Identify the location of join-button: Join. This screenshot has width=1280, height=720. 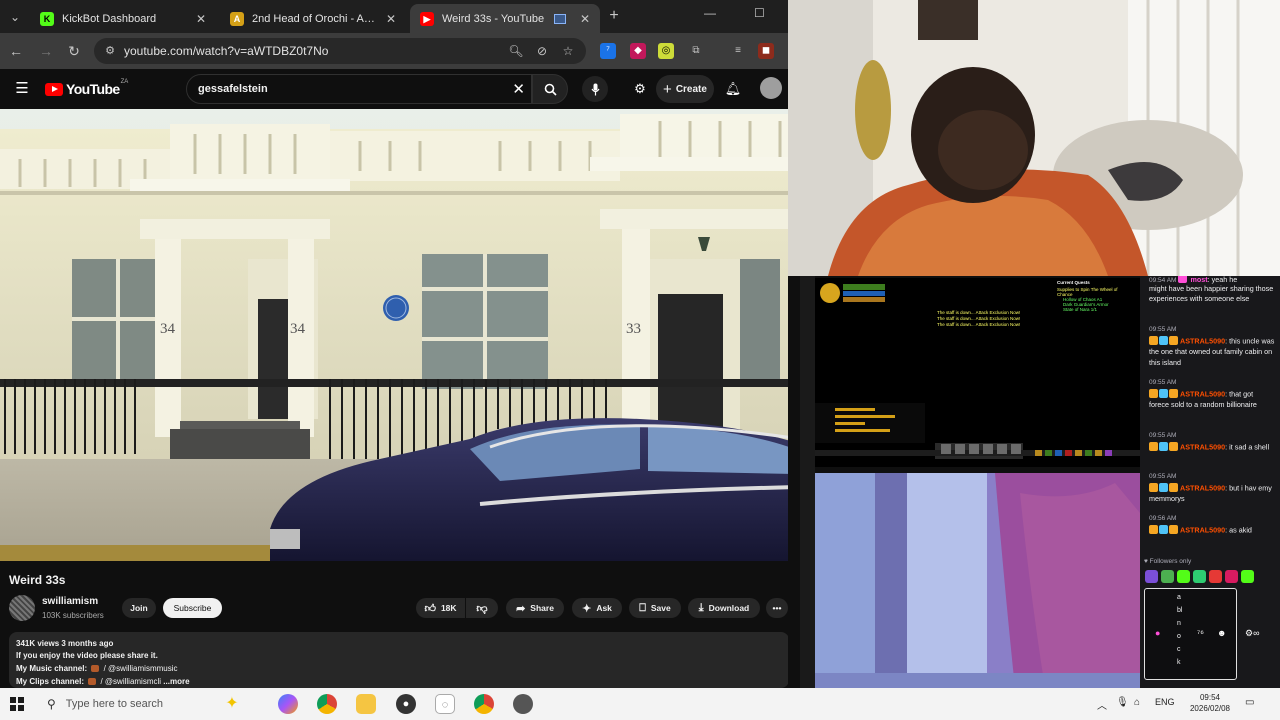
(139, 608).